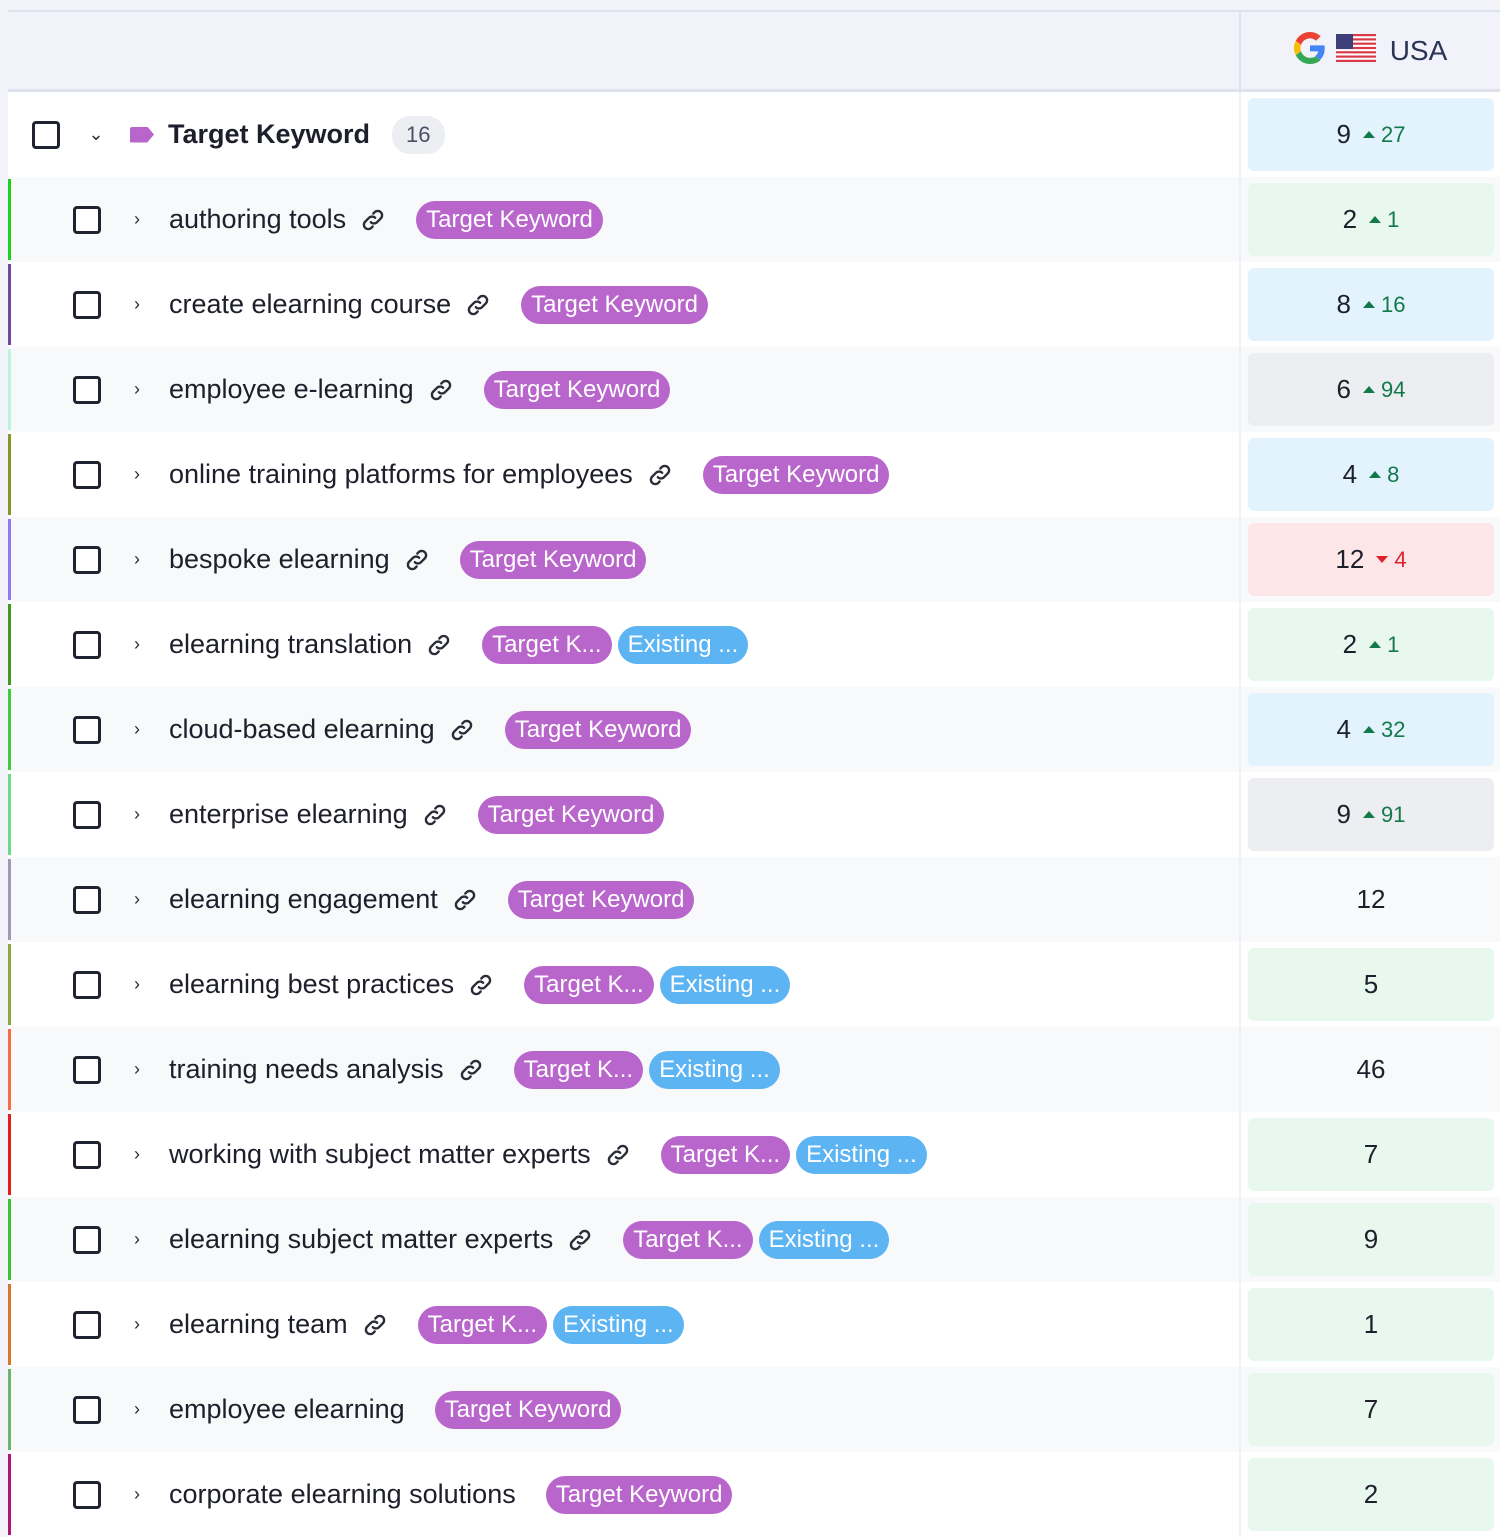  What do you see at coordinates (142, 134) in the screenshot?
I see `tag-icon` at bounding box center [142, 134].